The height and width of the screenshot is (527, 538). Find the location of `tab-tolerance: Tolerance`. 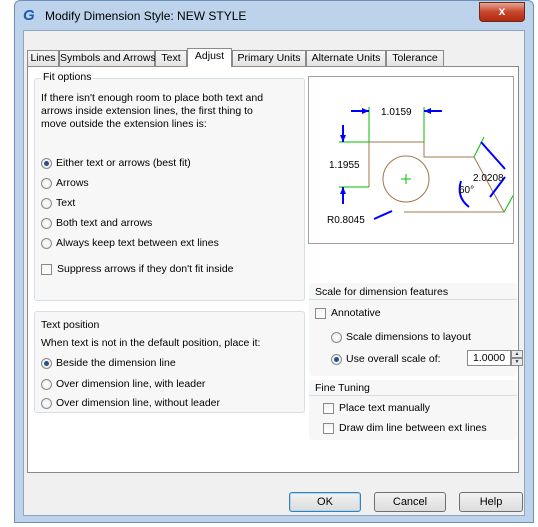

tab-tolerance: Tolerance is located at coordinates (415, 58).